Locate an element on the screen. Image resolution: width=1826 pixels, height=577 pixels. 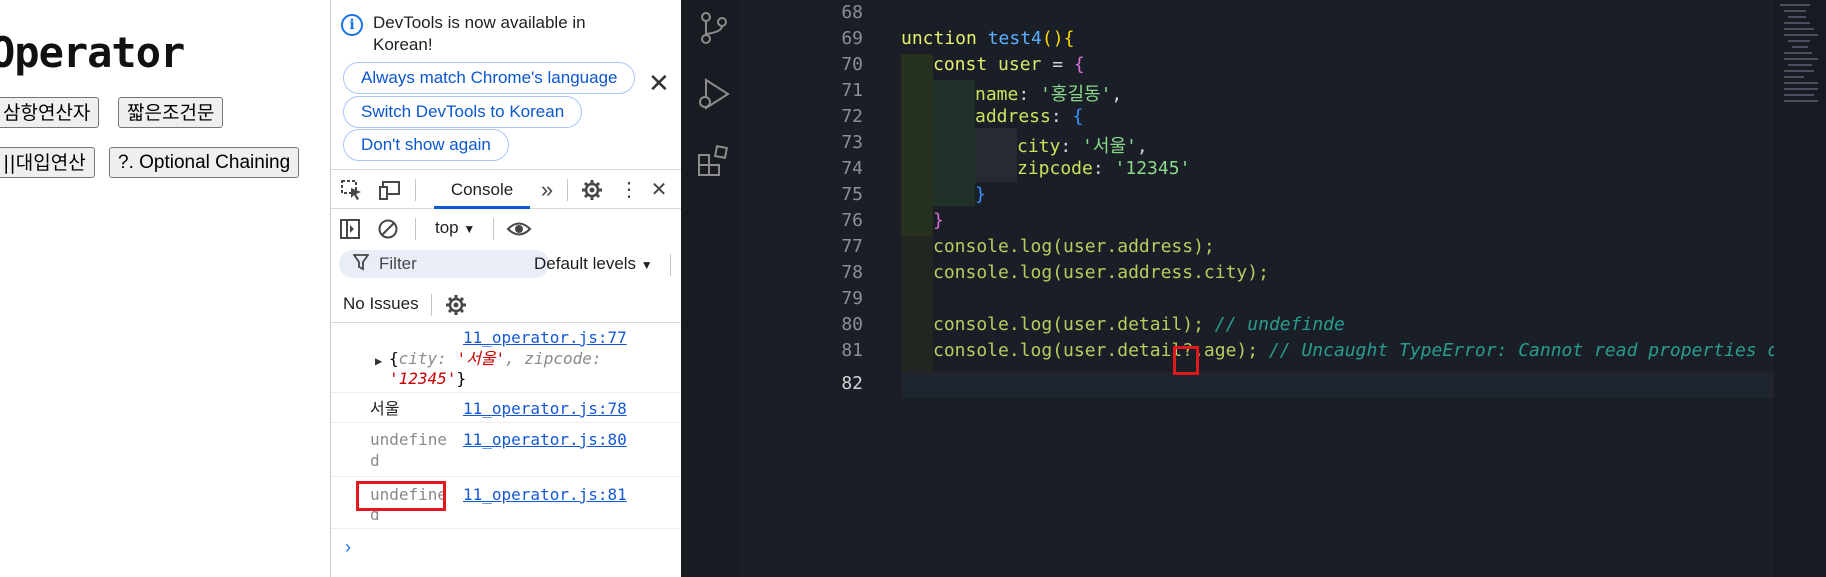
code-line-73: city: '서울', is located at coordinates (1082, 146).